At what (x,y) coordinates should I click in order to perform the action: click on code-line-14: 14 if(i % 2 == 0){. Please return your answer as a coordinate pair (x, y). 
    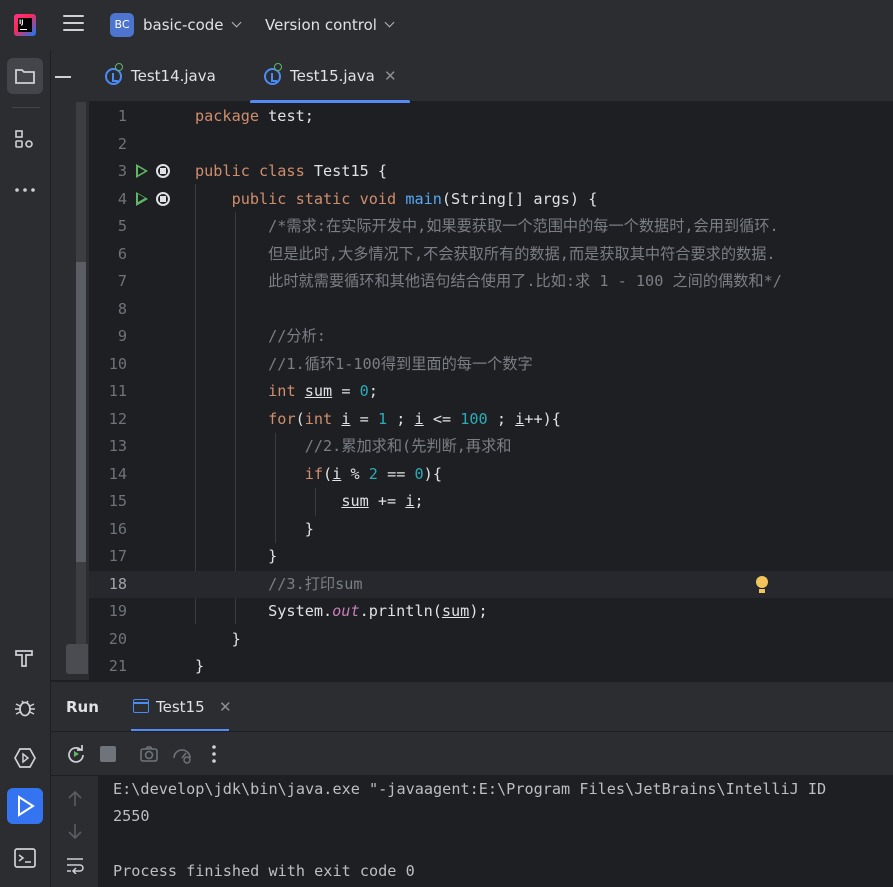
    Looking at the image, I should click on (275, 473).